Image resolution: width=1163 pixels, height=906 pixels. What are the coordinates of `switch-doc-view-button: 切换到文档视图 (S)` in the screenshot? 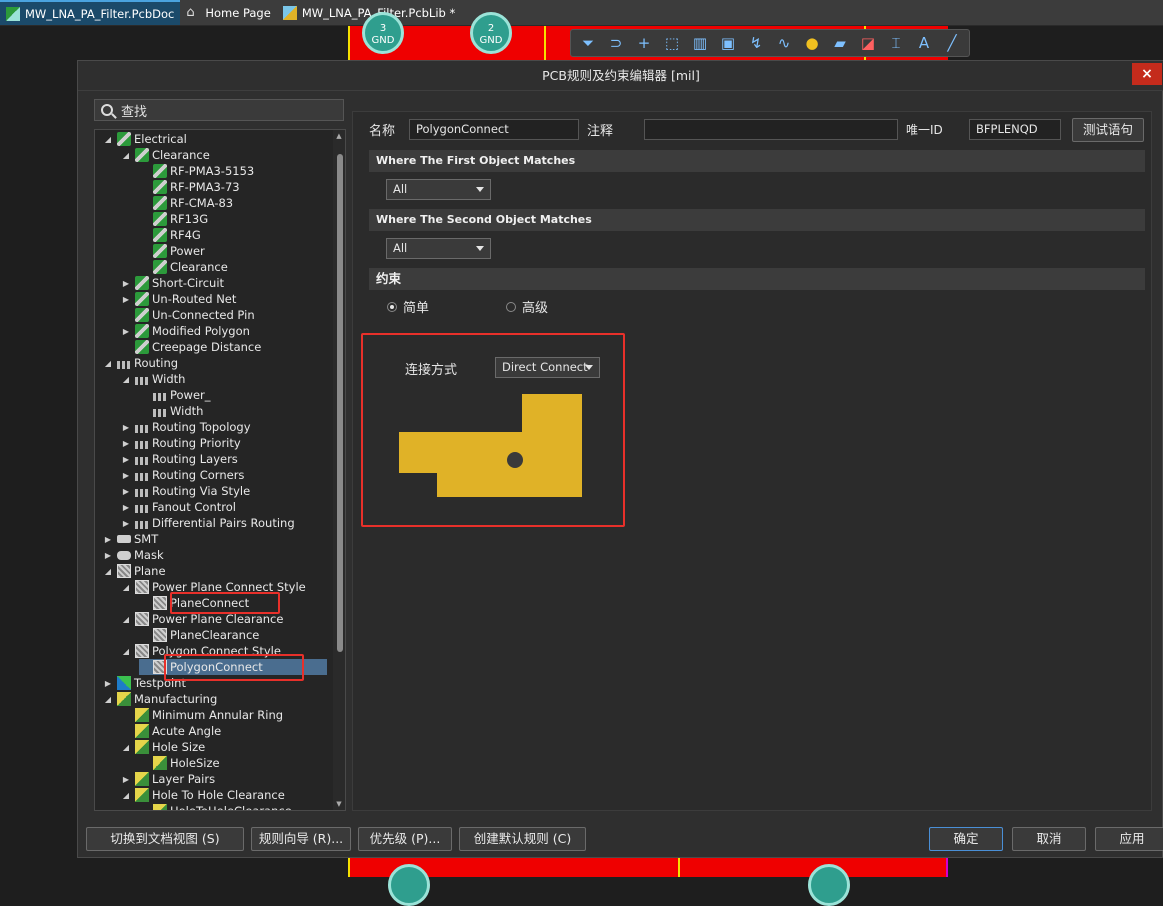 It's located at (165, 839).